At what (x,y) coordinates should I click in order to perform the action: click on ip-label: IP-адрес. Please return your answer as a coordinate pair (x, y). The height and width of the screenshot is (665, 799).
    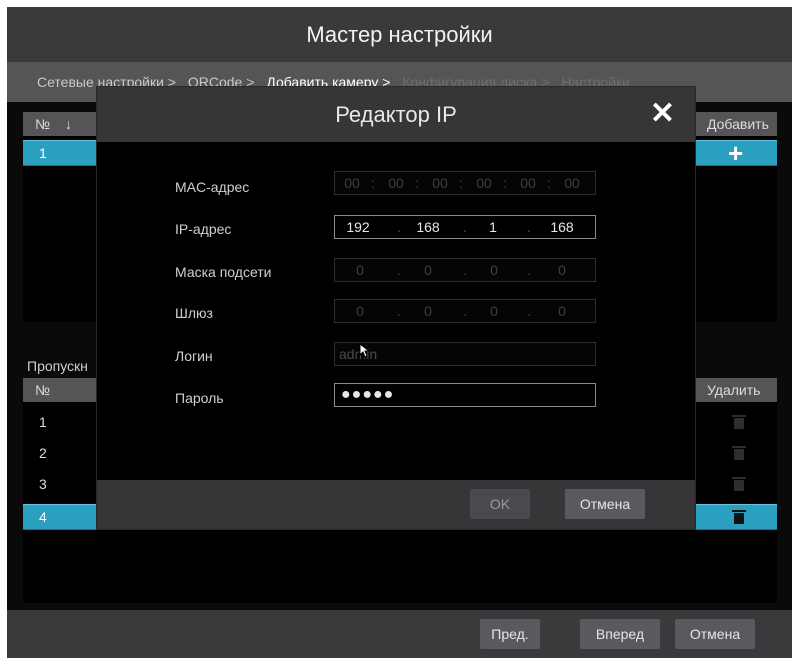
    Looking at the image, I should click on (203, 229).